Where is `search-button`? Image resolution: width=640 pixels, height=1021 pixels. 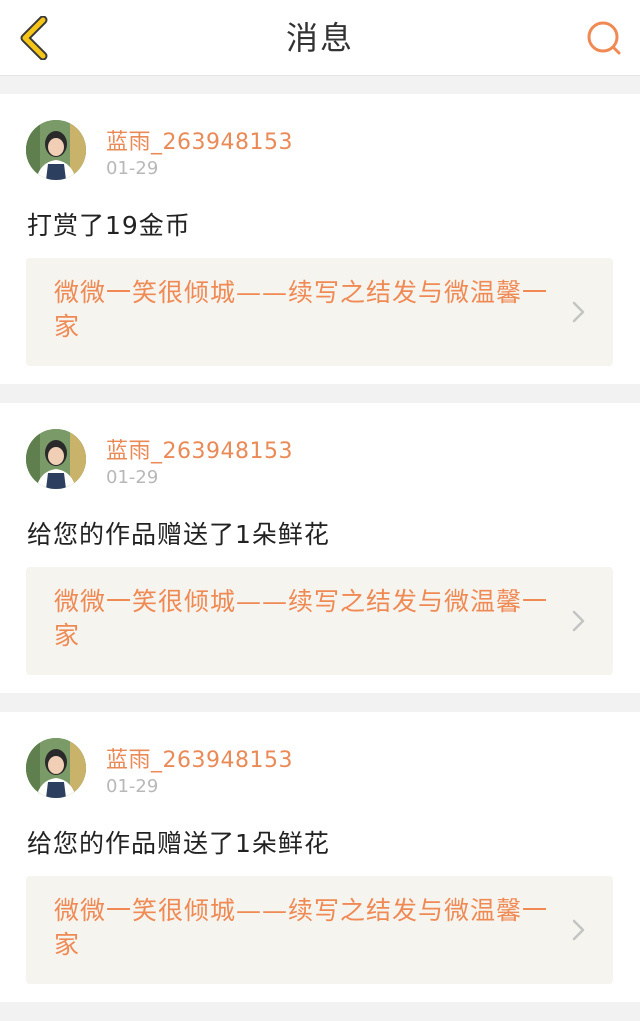 search-button is located at coordinates (604, 38).